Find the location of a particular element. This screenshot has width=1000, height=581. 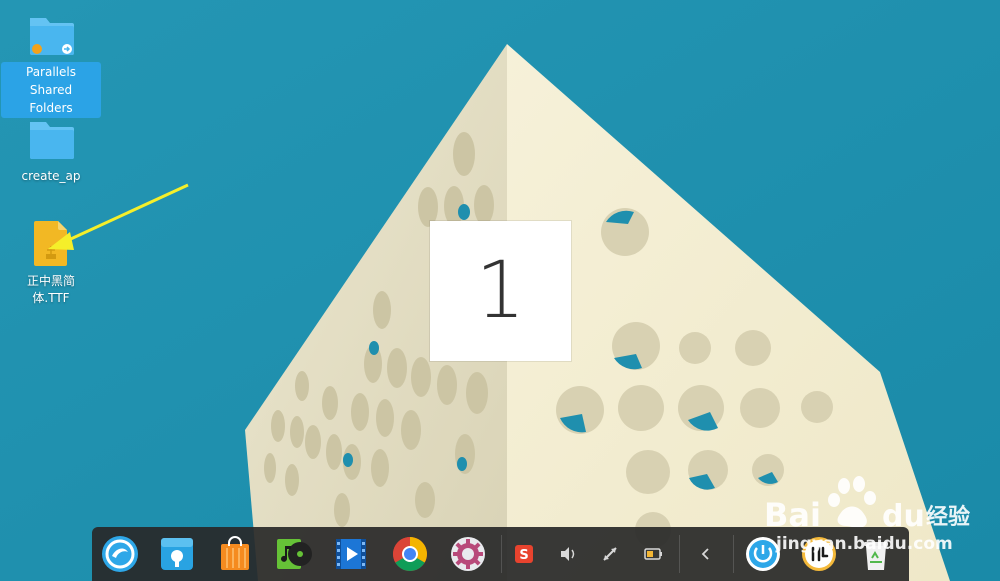

chrome-button is located at coordinates (410, 554).